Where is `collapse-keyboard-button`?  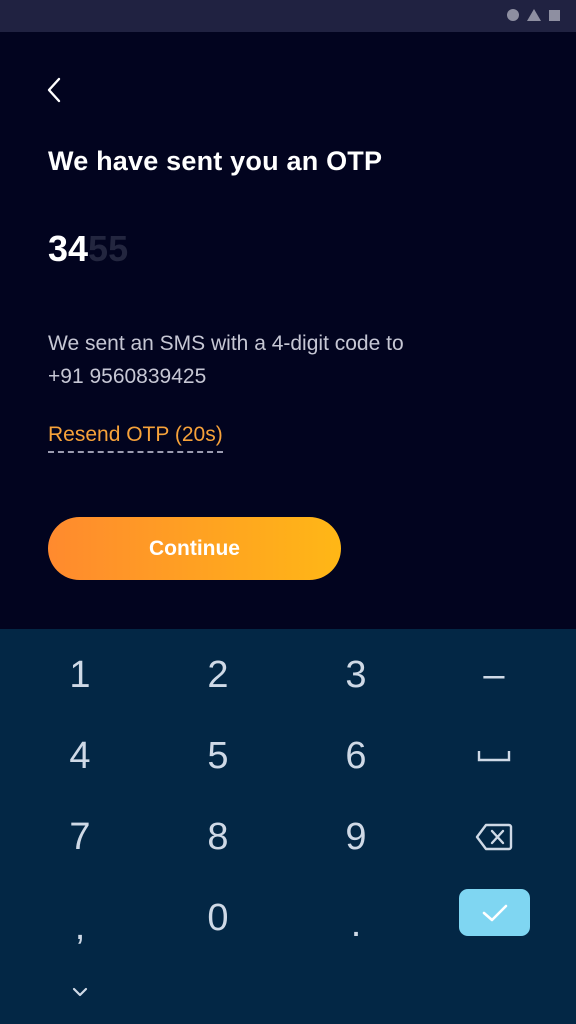 collapse-keyboard-button is located at coordinates (80, 992).